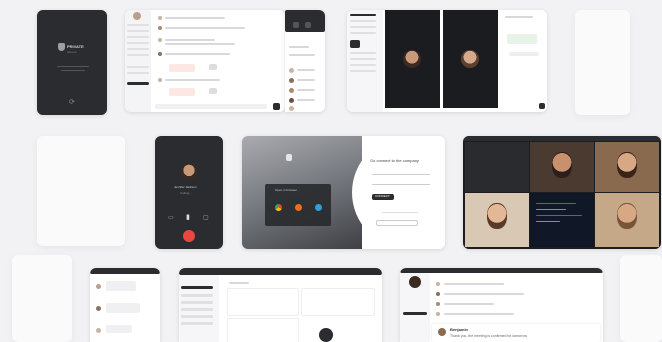  I want to click on video-conference-window, so click(562, 192).